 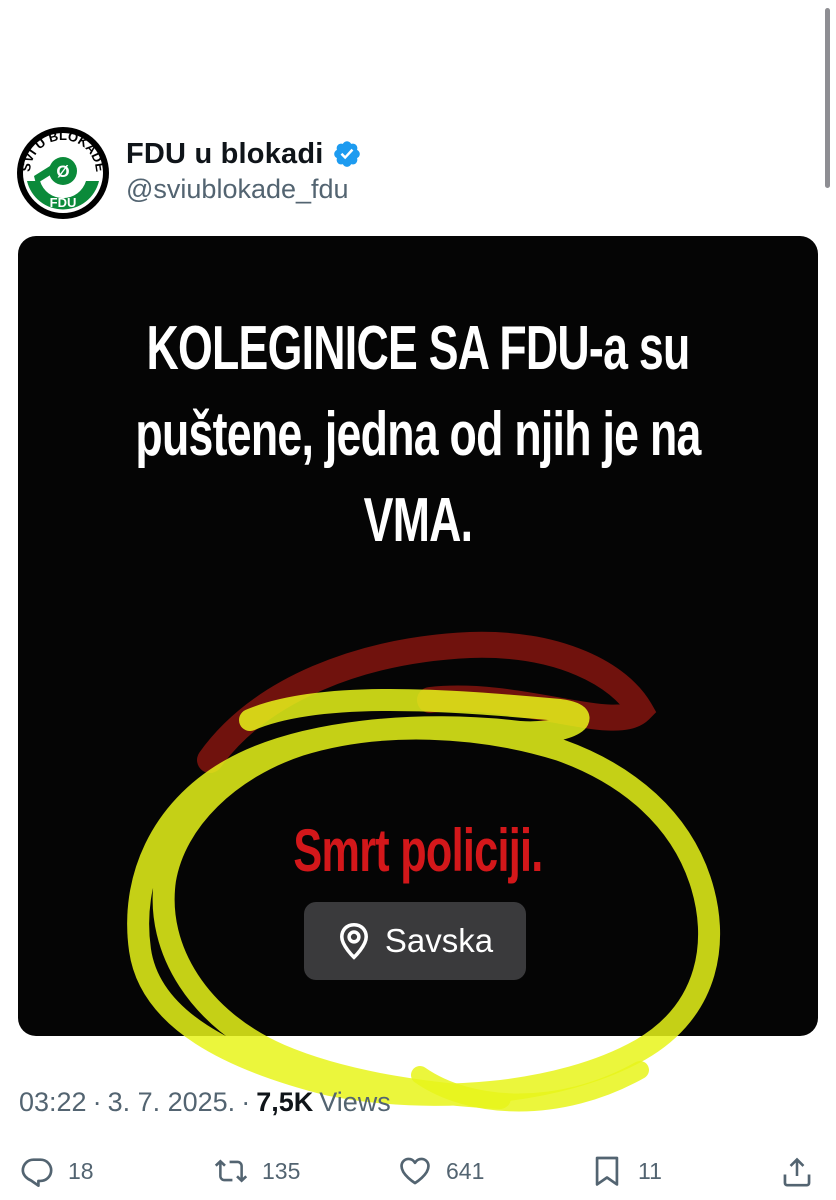 I want to click on repost-count: 135, so click(x=281, y=1170).